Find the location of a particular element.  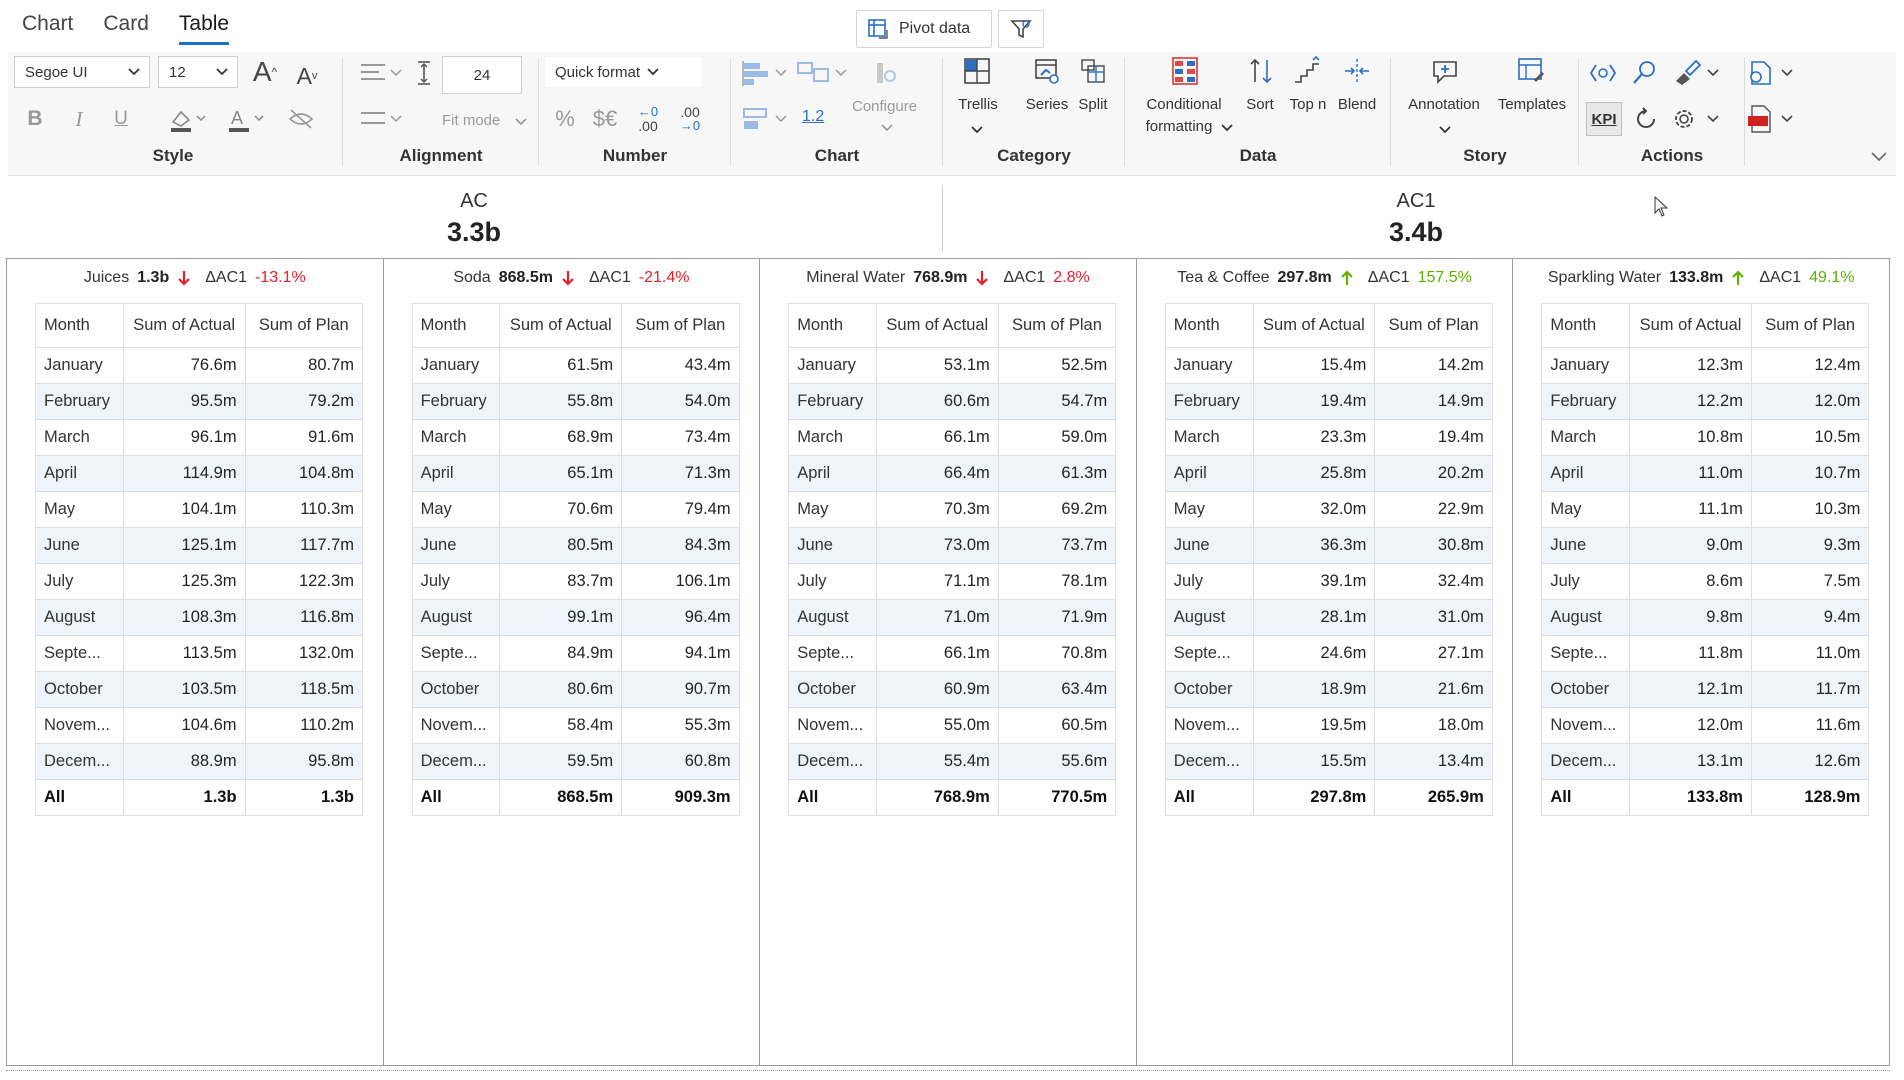

table-row: October 60.9m 63.4m is located at coordinates (952, 689).